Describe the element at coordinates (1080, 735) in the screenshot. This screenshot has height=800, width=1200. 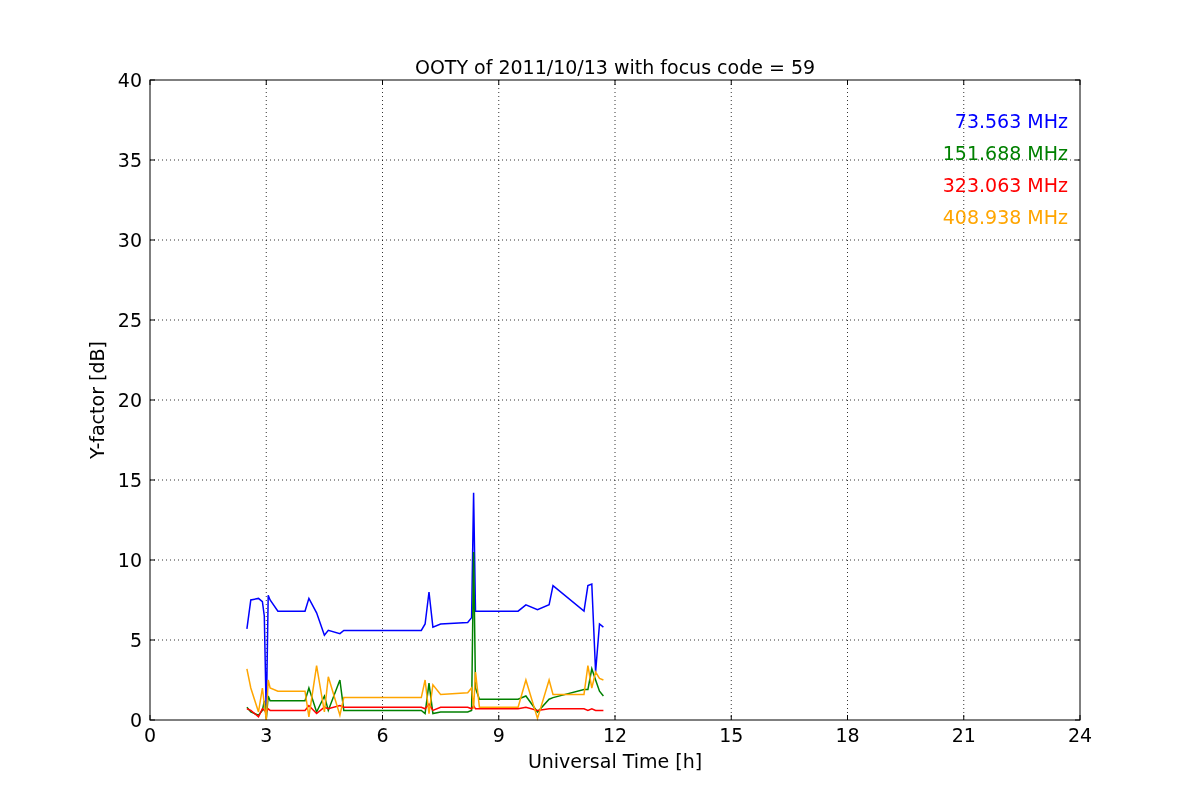
I see `x-tick-label: 24` at that location.